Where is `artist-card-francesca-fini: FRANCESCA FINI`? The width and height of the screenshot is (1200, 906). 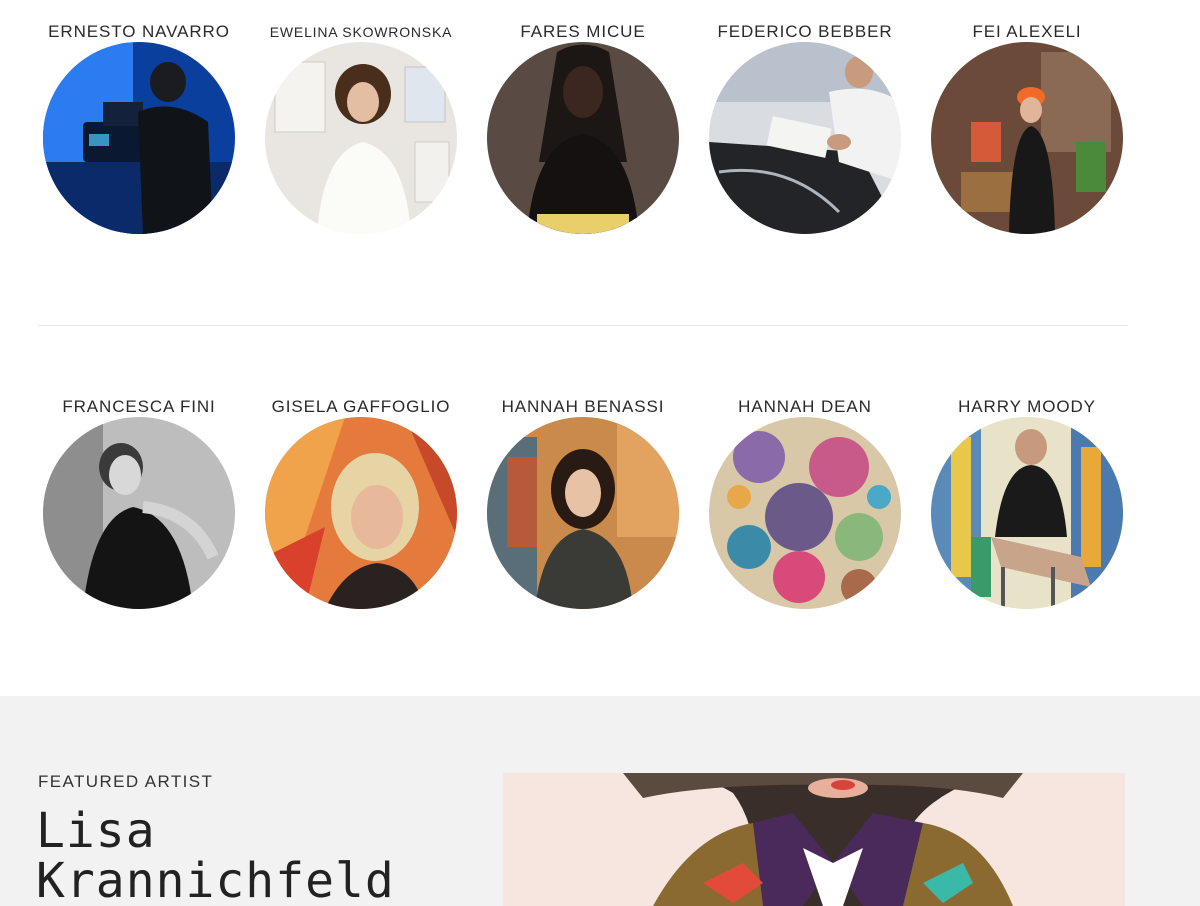
artist-card-francesca-fini: FRANCESCA FINI is located at coordinates (139, 492).